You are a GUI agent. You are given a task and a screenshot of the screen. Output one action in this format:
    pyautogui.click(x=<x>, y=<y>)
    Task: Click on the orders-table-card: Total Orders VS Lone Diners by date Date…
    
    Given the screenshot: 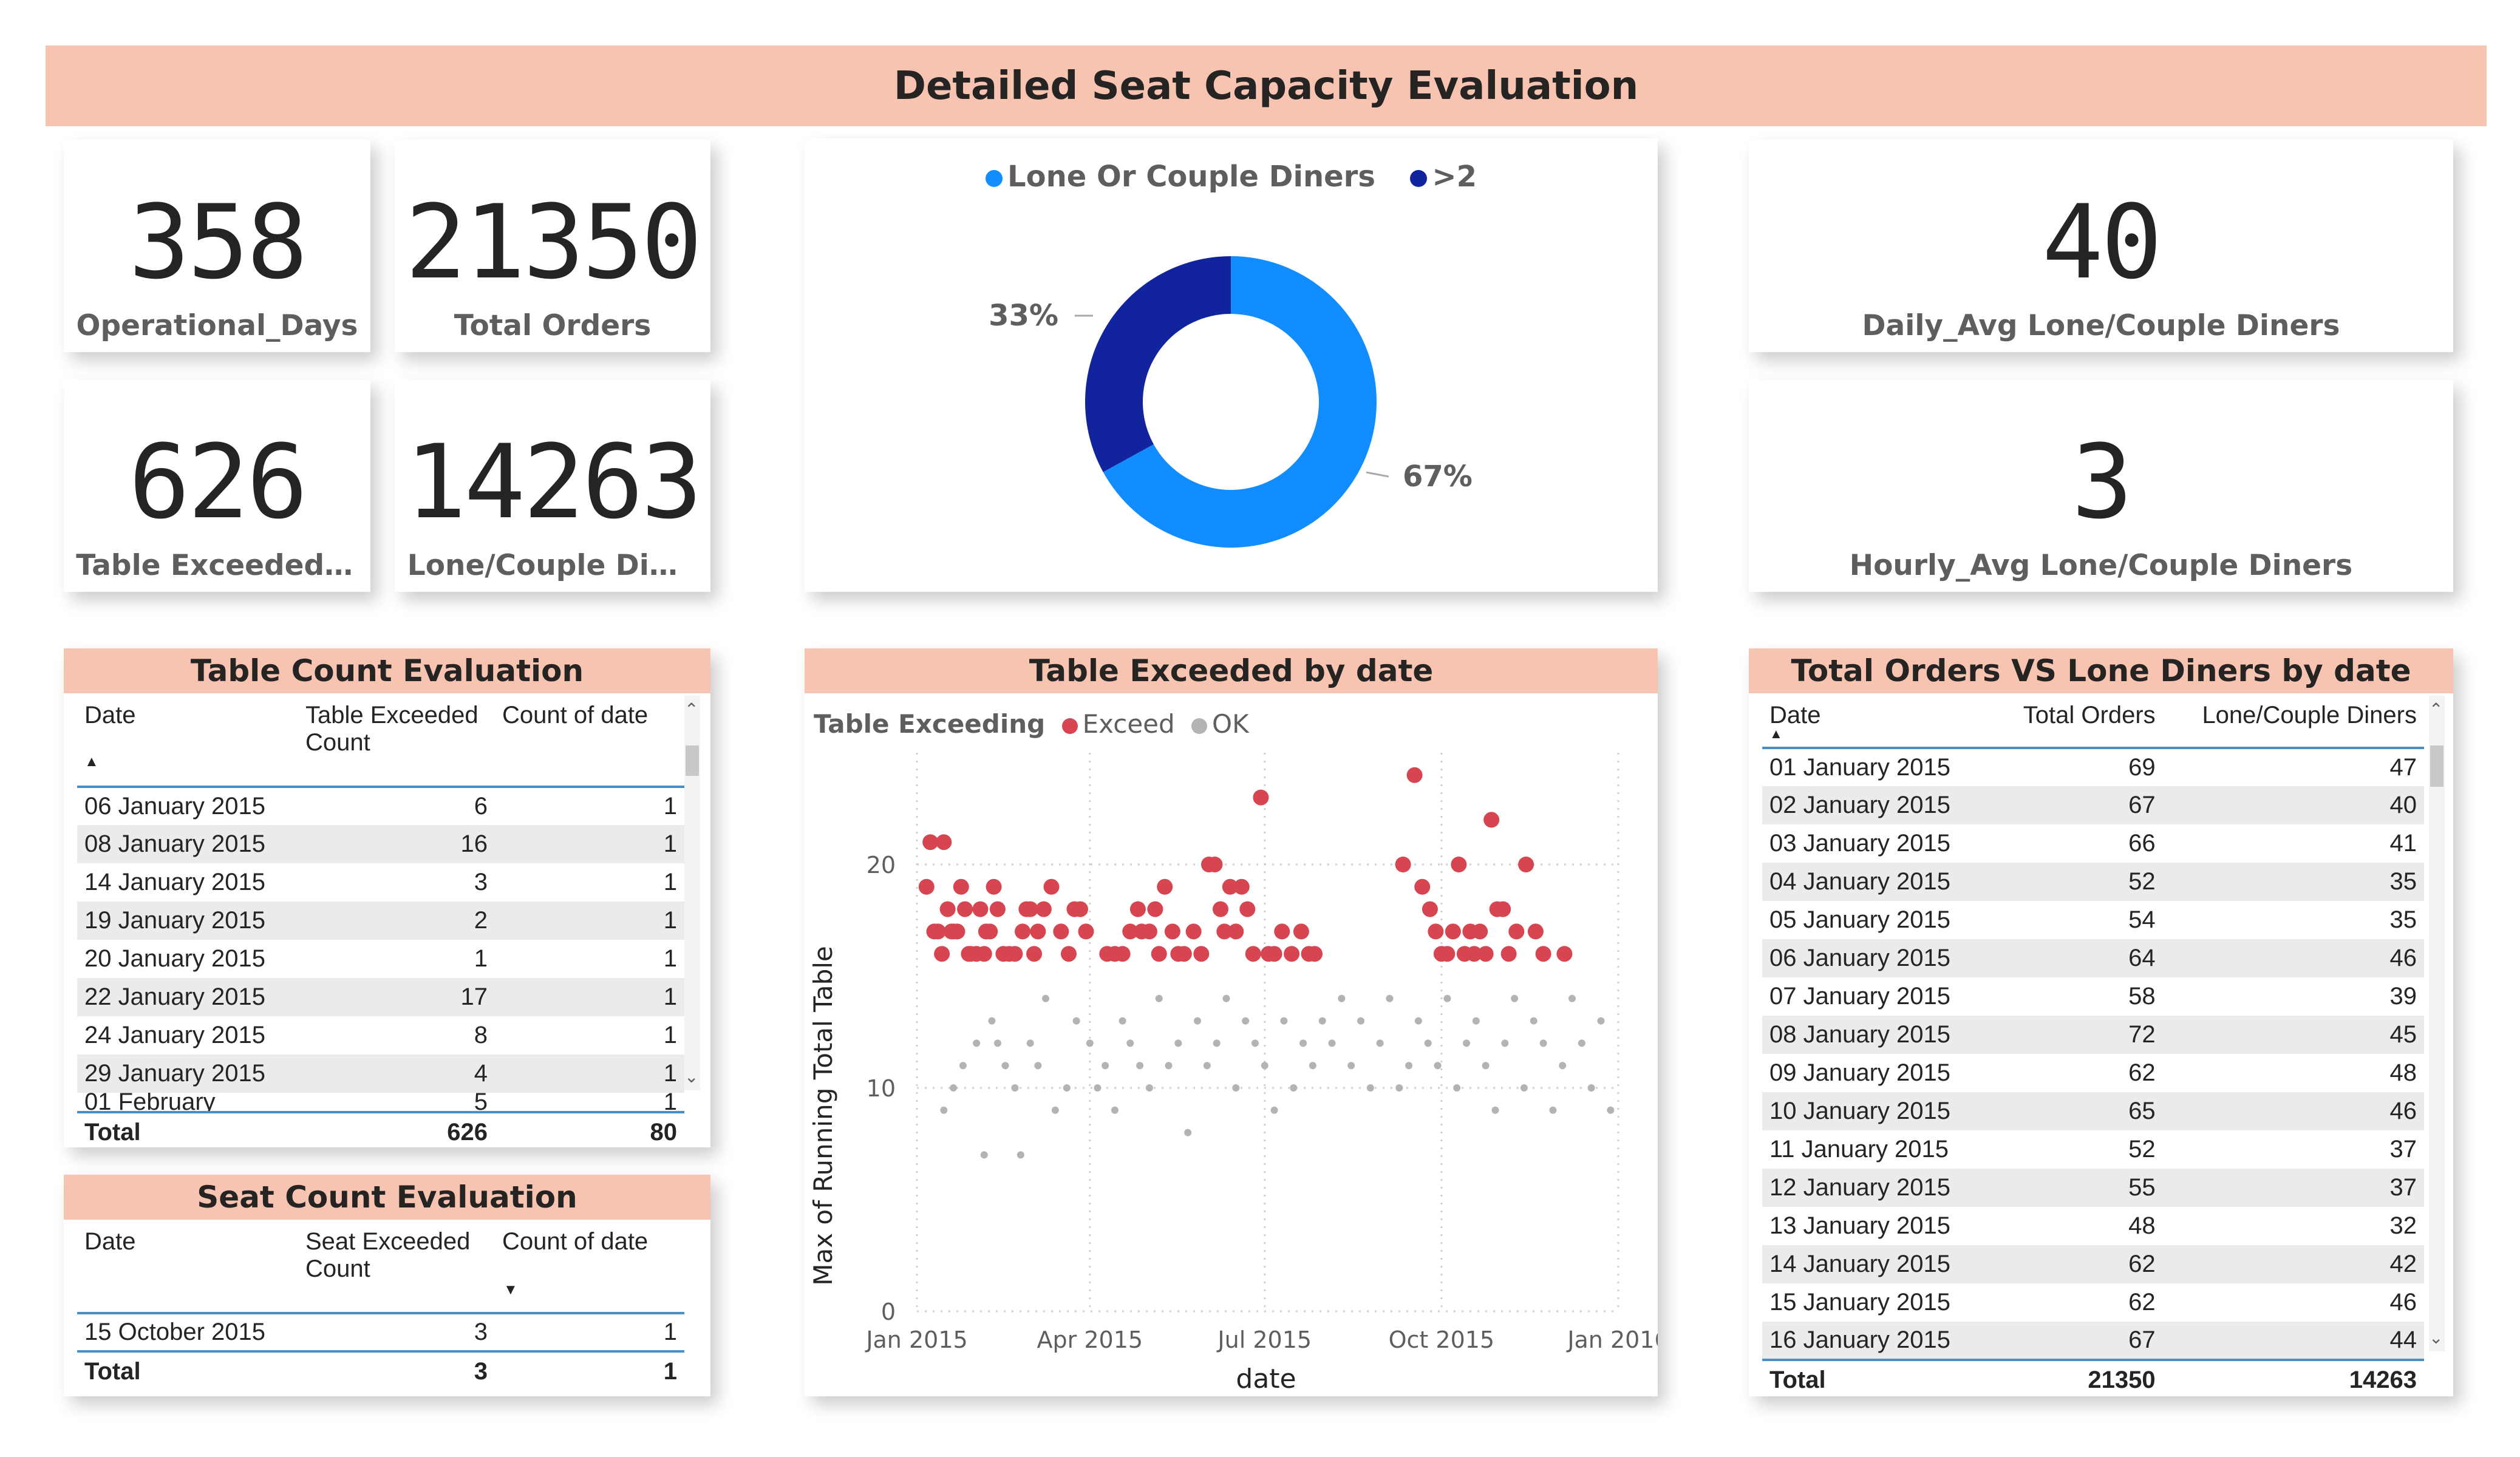 What is the action you would take?
    pyautogui.click(x=2101, y=1022)
    